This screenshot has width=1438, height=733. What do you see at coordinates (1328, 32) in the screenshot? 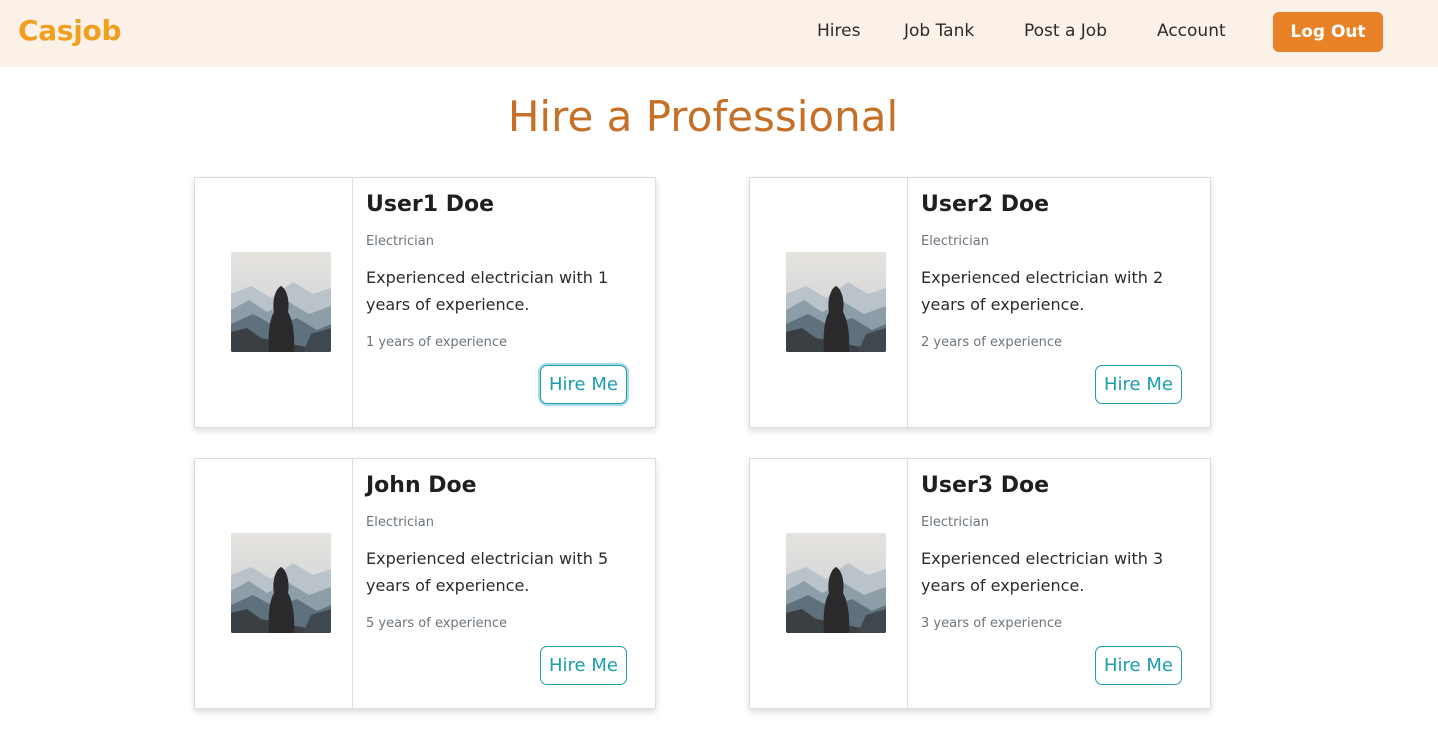
I see `logout-button: Log Out` at bounding box center [1328, 32].